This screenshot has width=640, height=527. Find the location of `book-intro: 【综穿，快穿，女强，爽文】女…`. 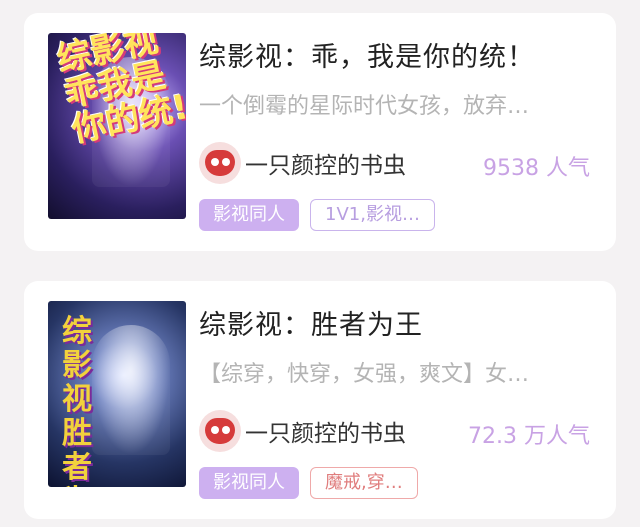

book-intro: 【综穿，快穿，女强，爽文】女… is located at coordinates (364, 374).